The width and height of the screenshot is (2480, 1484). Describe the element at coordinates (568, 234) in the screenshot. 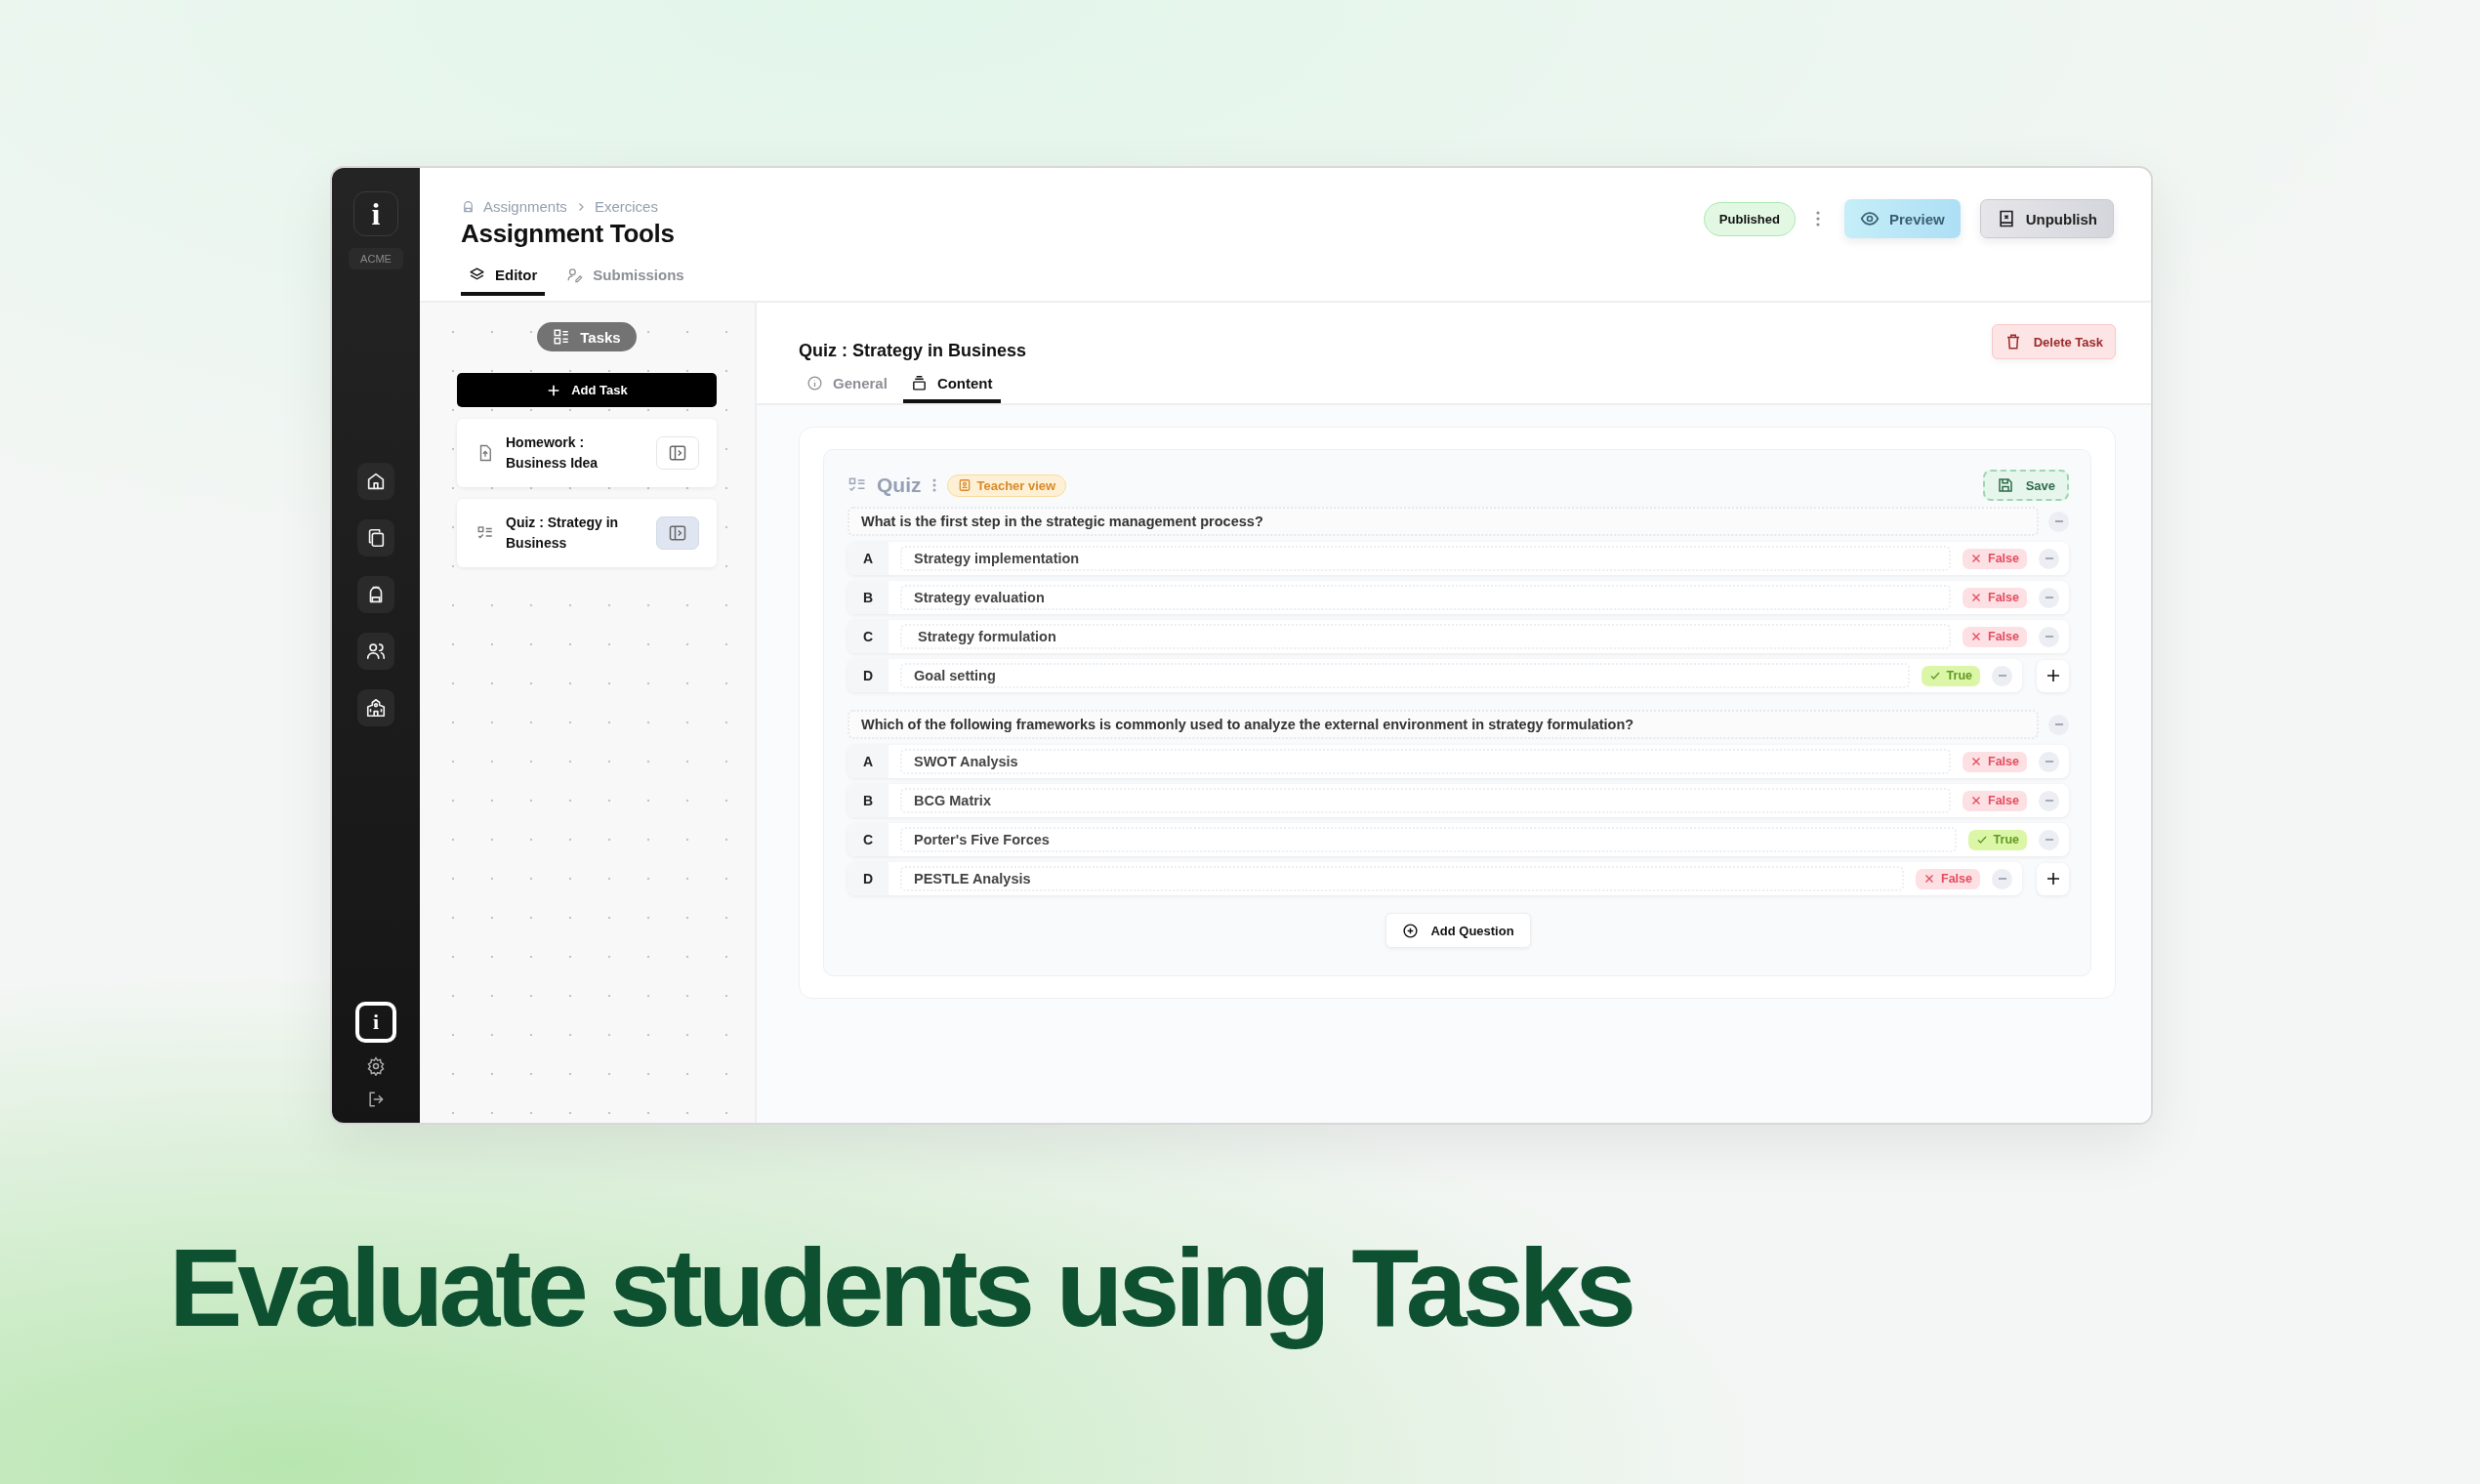

I see `page-title: Assignment Tools` at that location.